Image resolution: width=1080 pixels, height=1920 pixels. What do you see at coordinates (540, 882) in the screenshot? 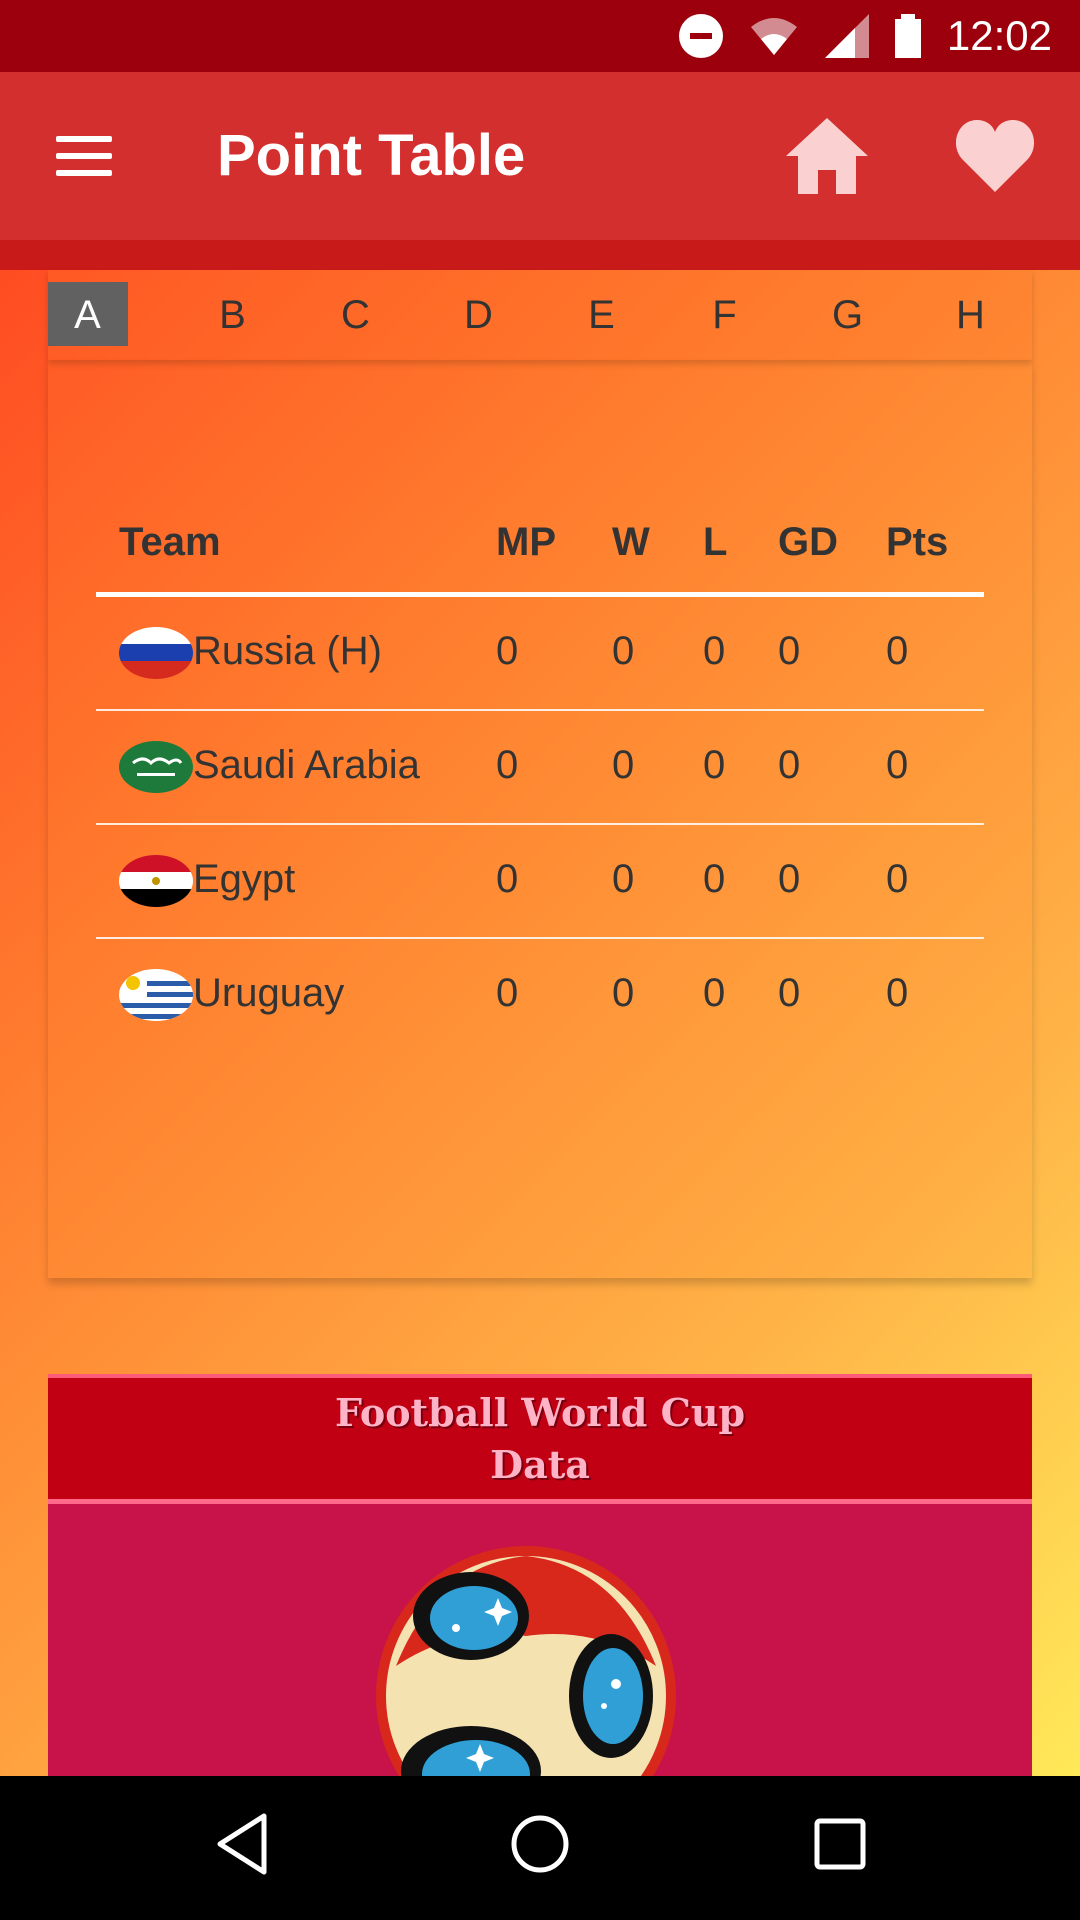
I see `table-row: Egypt 0 0 0 0 0` at bounding box center [540, 882].